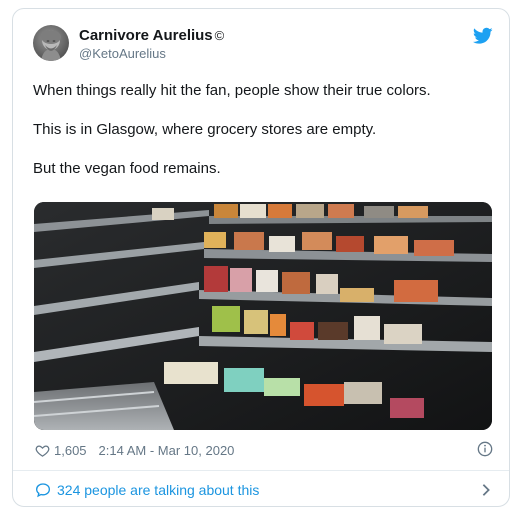  I want to click on info-icon, so click(485, 449).